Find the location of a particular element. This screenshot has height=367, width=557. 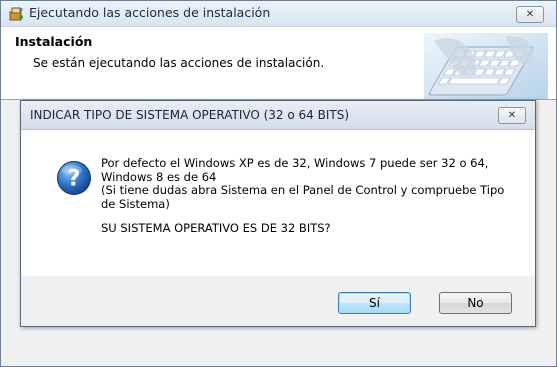

question-glyph: ? is located at coordinates (74, 179).